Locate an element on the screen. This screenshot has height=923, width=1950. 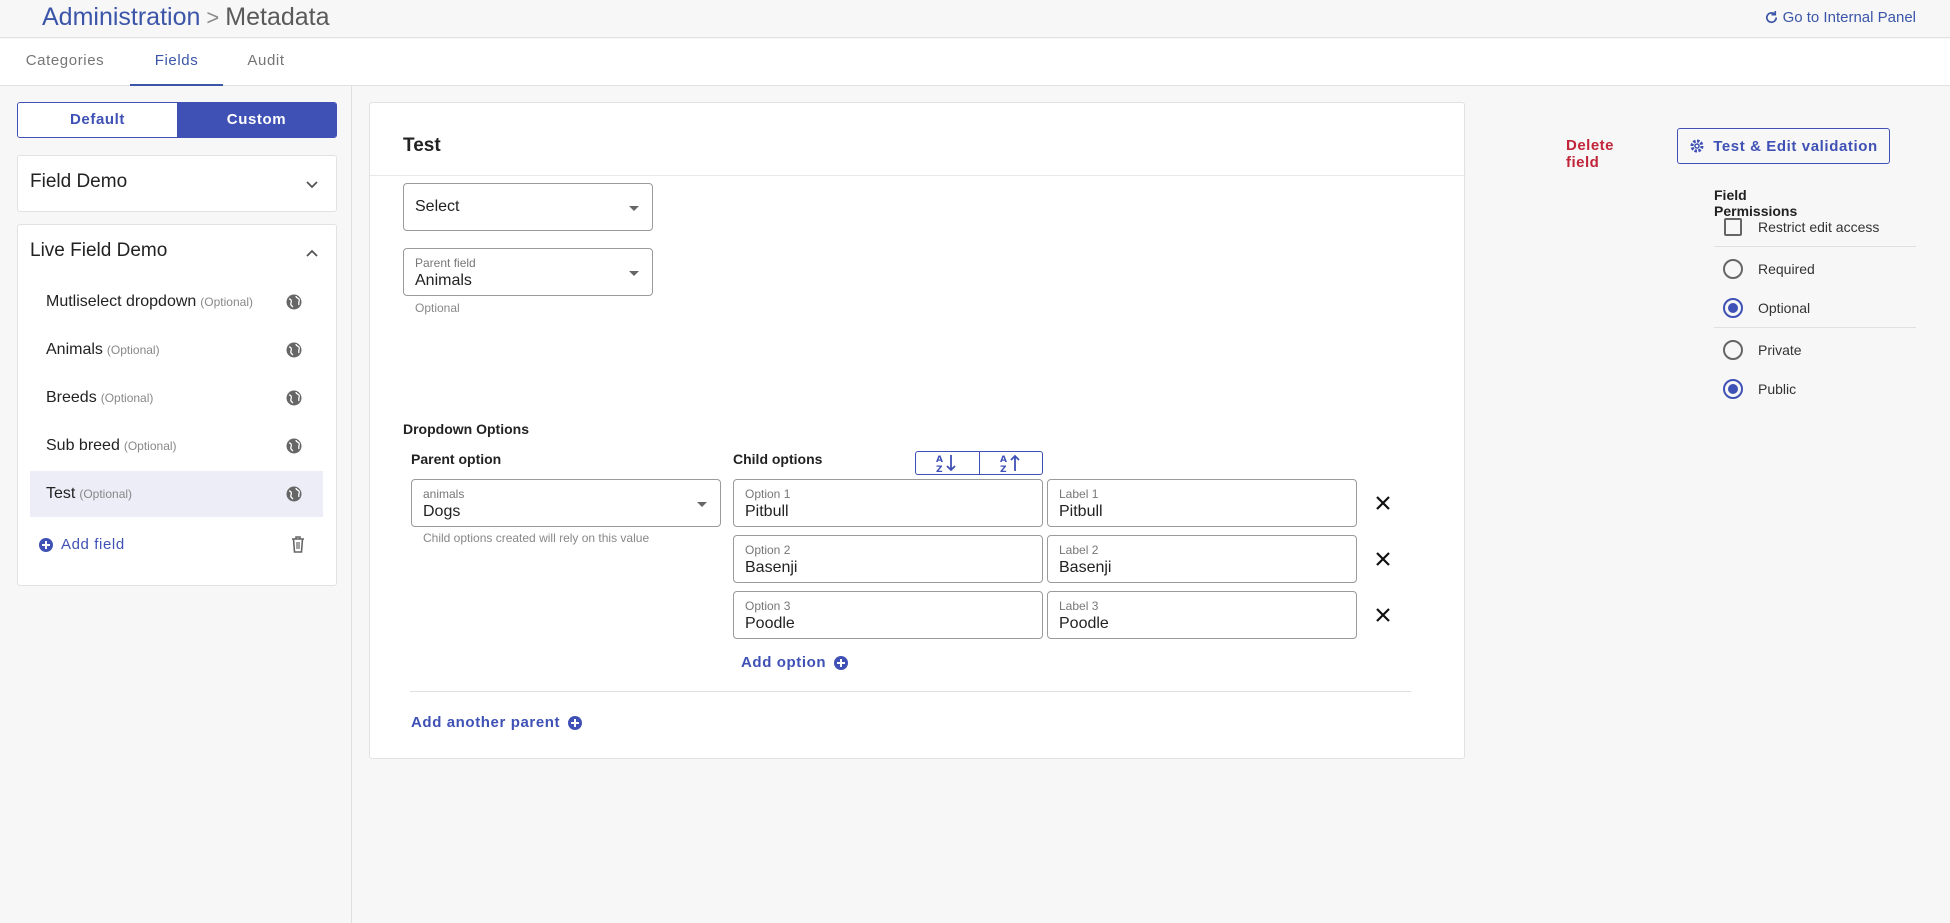
field-name: Animals is located at coordinates (74, 349).